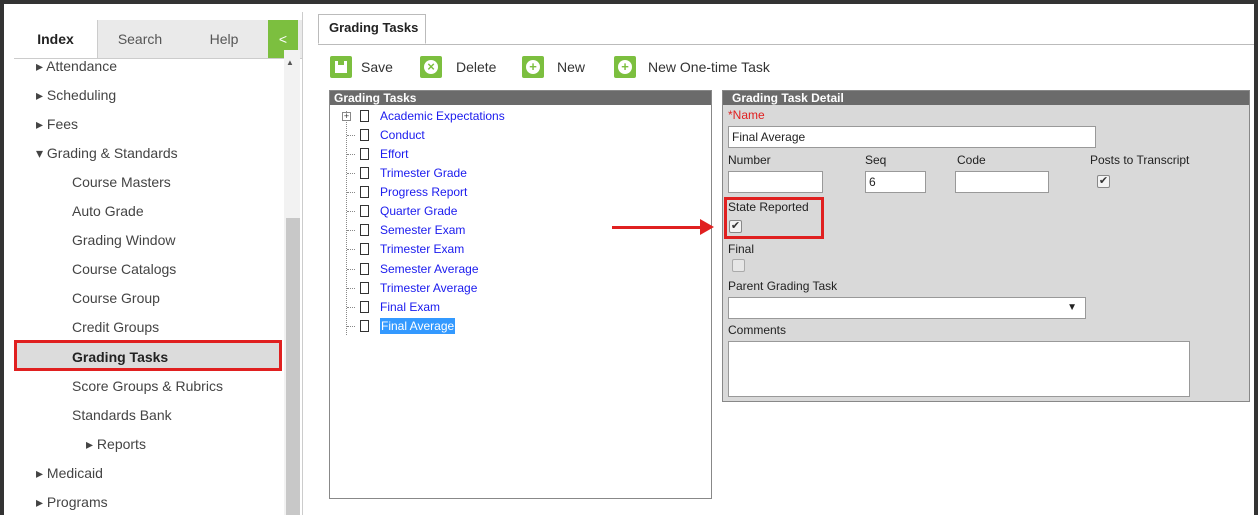 This screenshot has width=1258, height=517. What do you see at coordinates (115, 327) in the screenshot?
I see `sidebar-item-credit-groups: Credit Groups` at bounding box center [115, 327].